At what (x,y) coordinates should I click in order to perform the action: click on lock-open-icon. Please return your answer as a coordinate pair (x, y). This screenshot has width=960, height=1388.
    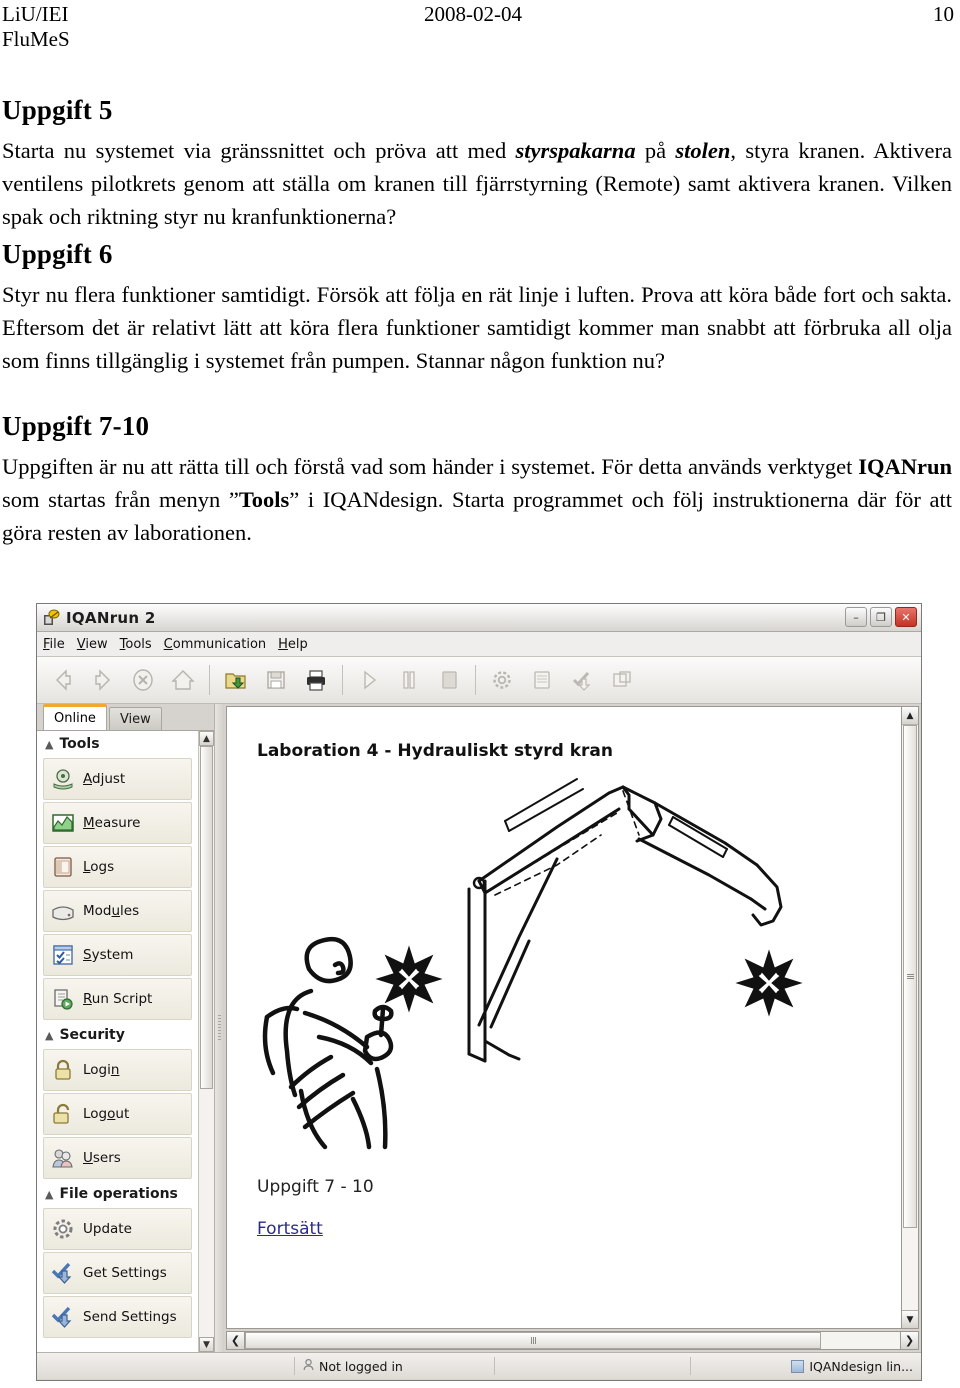
    Looking at the image, I should click on (63, 1114).